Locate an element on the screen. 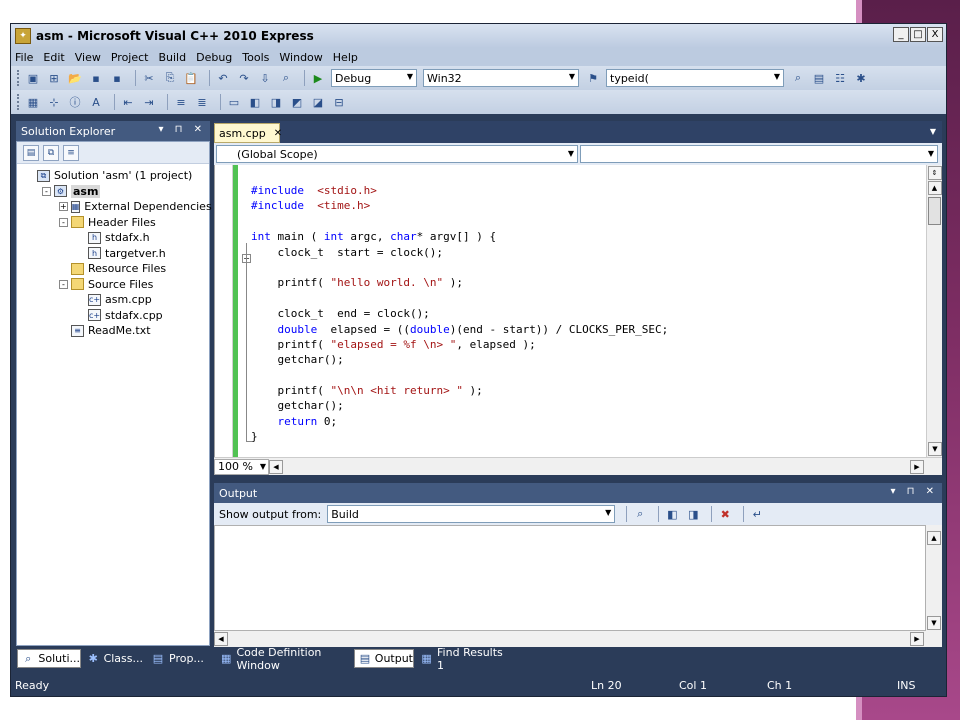 This screenshot has width=960, height=720. copy-icon: ⎘ is located at coordinates (170, 78).